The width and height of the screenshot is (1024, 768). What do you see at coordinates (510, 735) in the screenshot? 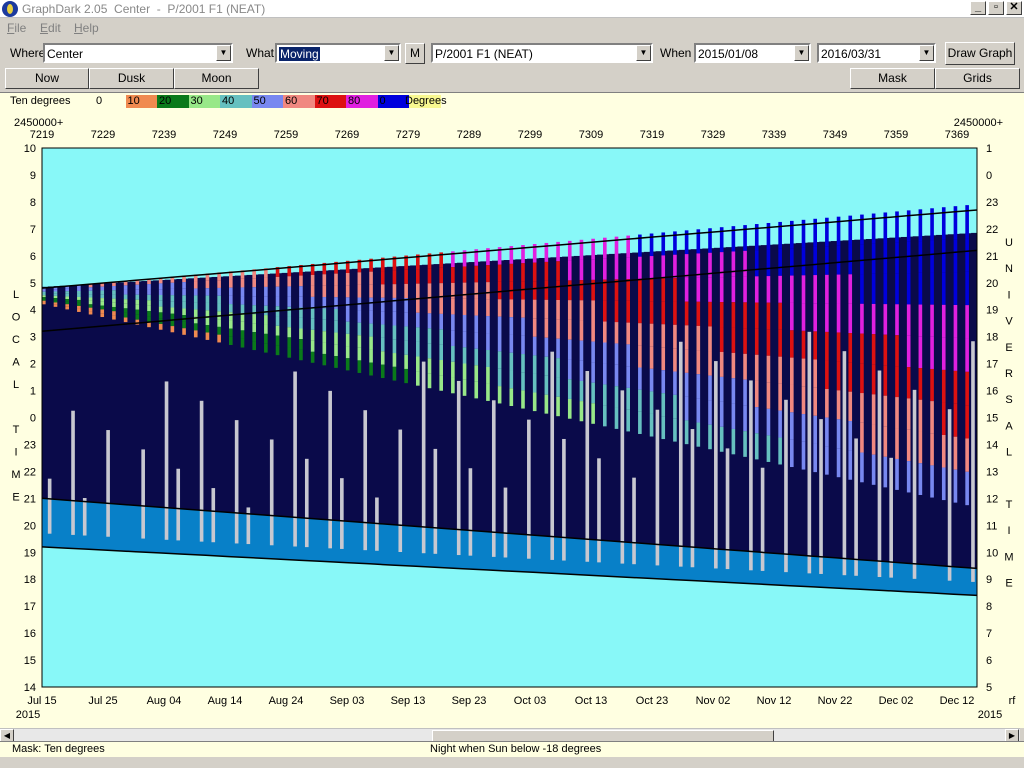
I see `horizontal-scrollbar: ◀ ▶` at bounding box center [510, 735].